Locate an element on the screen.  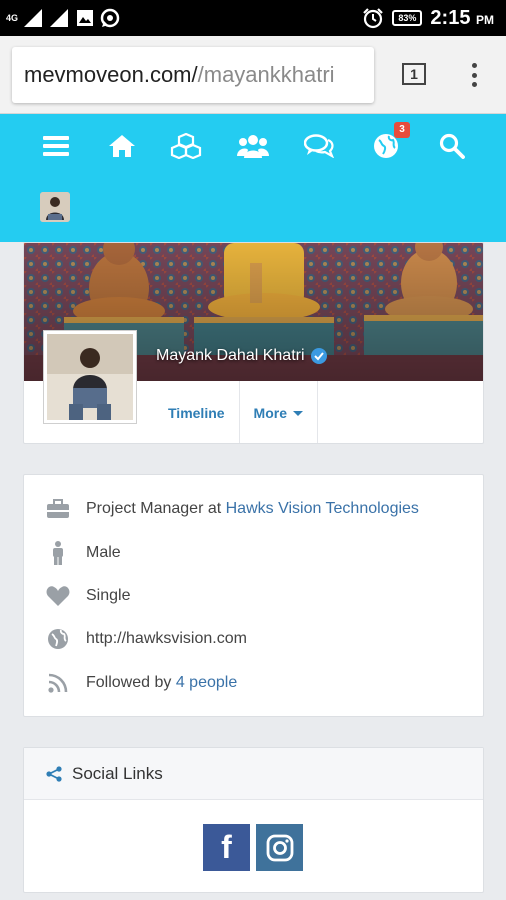
heart-icon is located at coordinates (58, 596).